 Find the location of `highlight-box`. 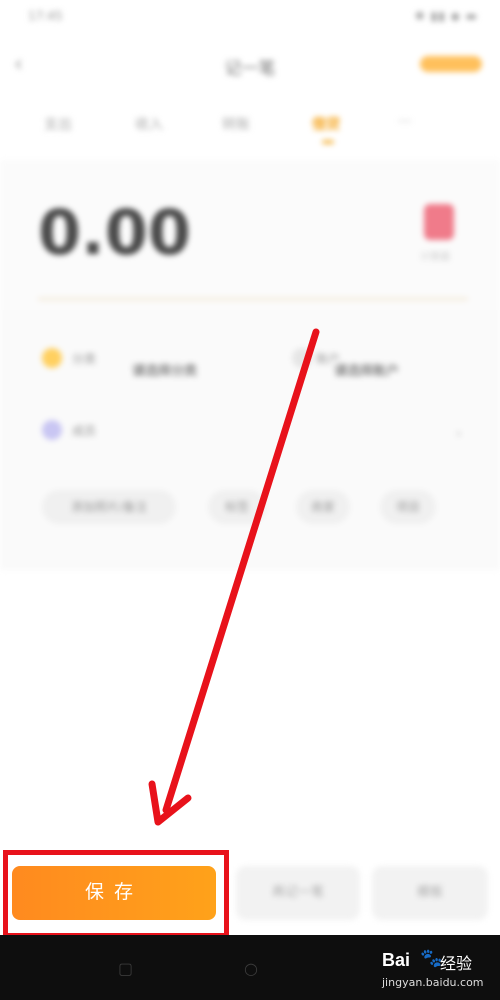

highlight-box is located at coordinates (116, 894).